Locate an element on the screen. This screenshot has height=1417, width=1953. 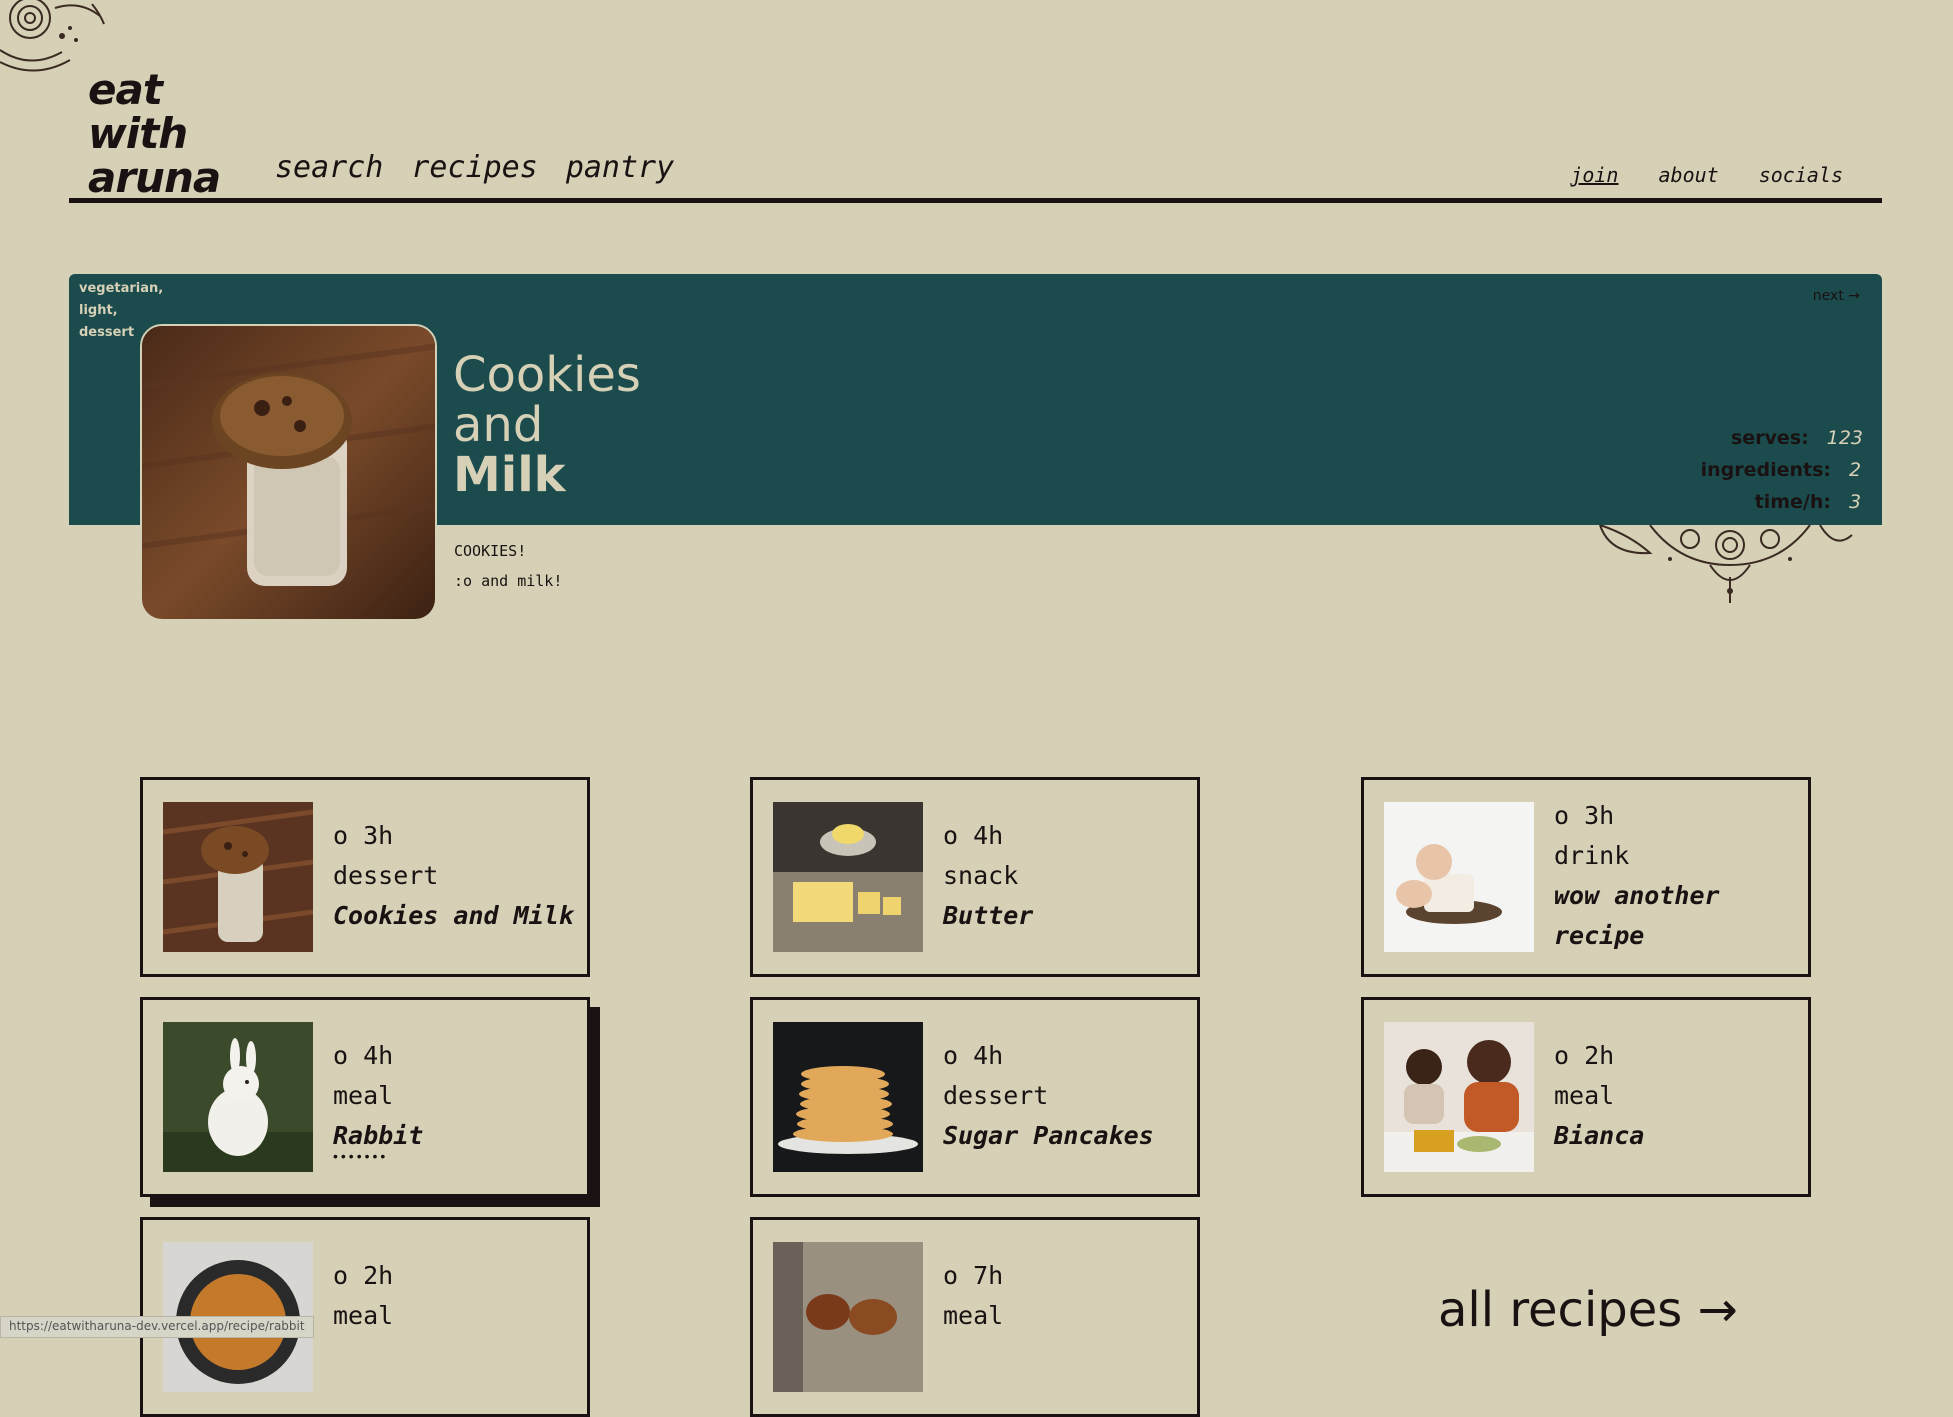
butter-photo is located at coordinates (848, 877).